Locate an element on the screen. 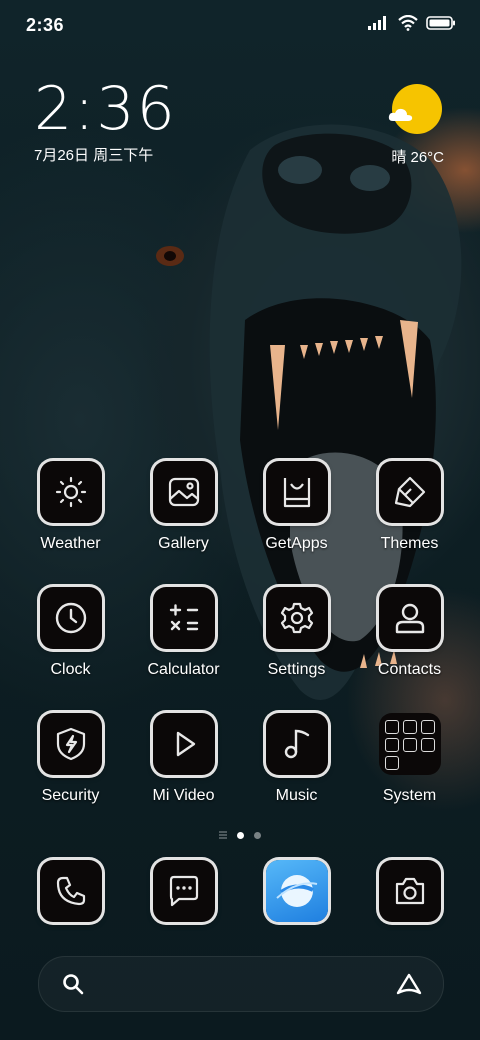 The height and width of the screenshot is (1040, 480). app-system-folder: System is located at coordinates (409, 759).